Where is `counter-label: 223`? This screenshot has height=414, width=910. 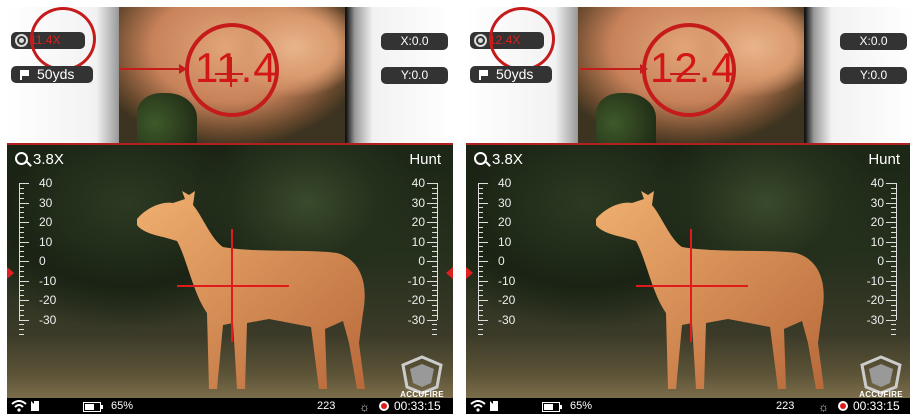 counter-label: 223 is located at coordinates (326, 406).